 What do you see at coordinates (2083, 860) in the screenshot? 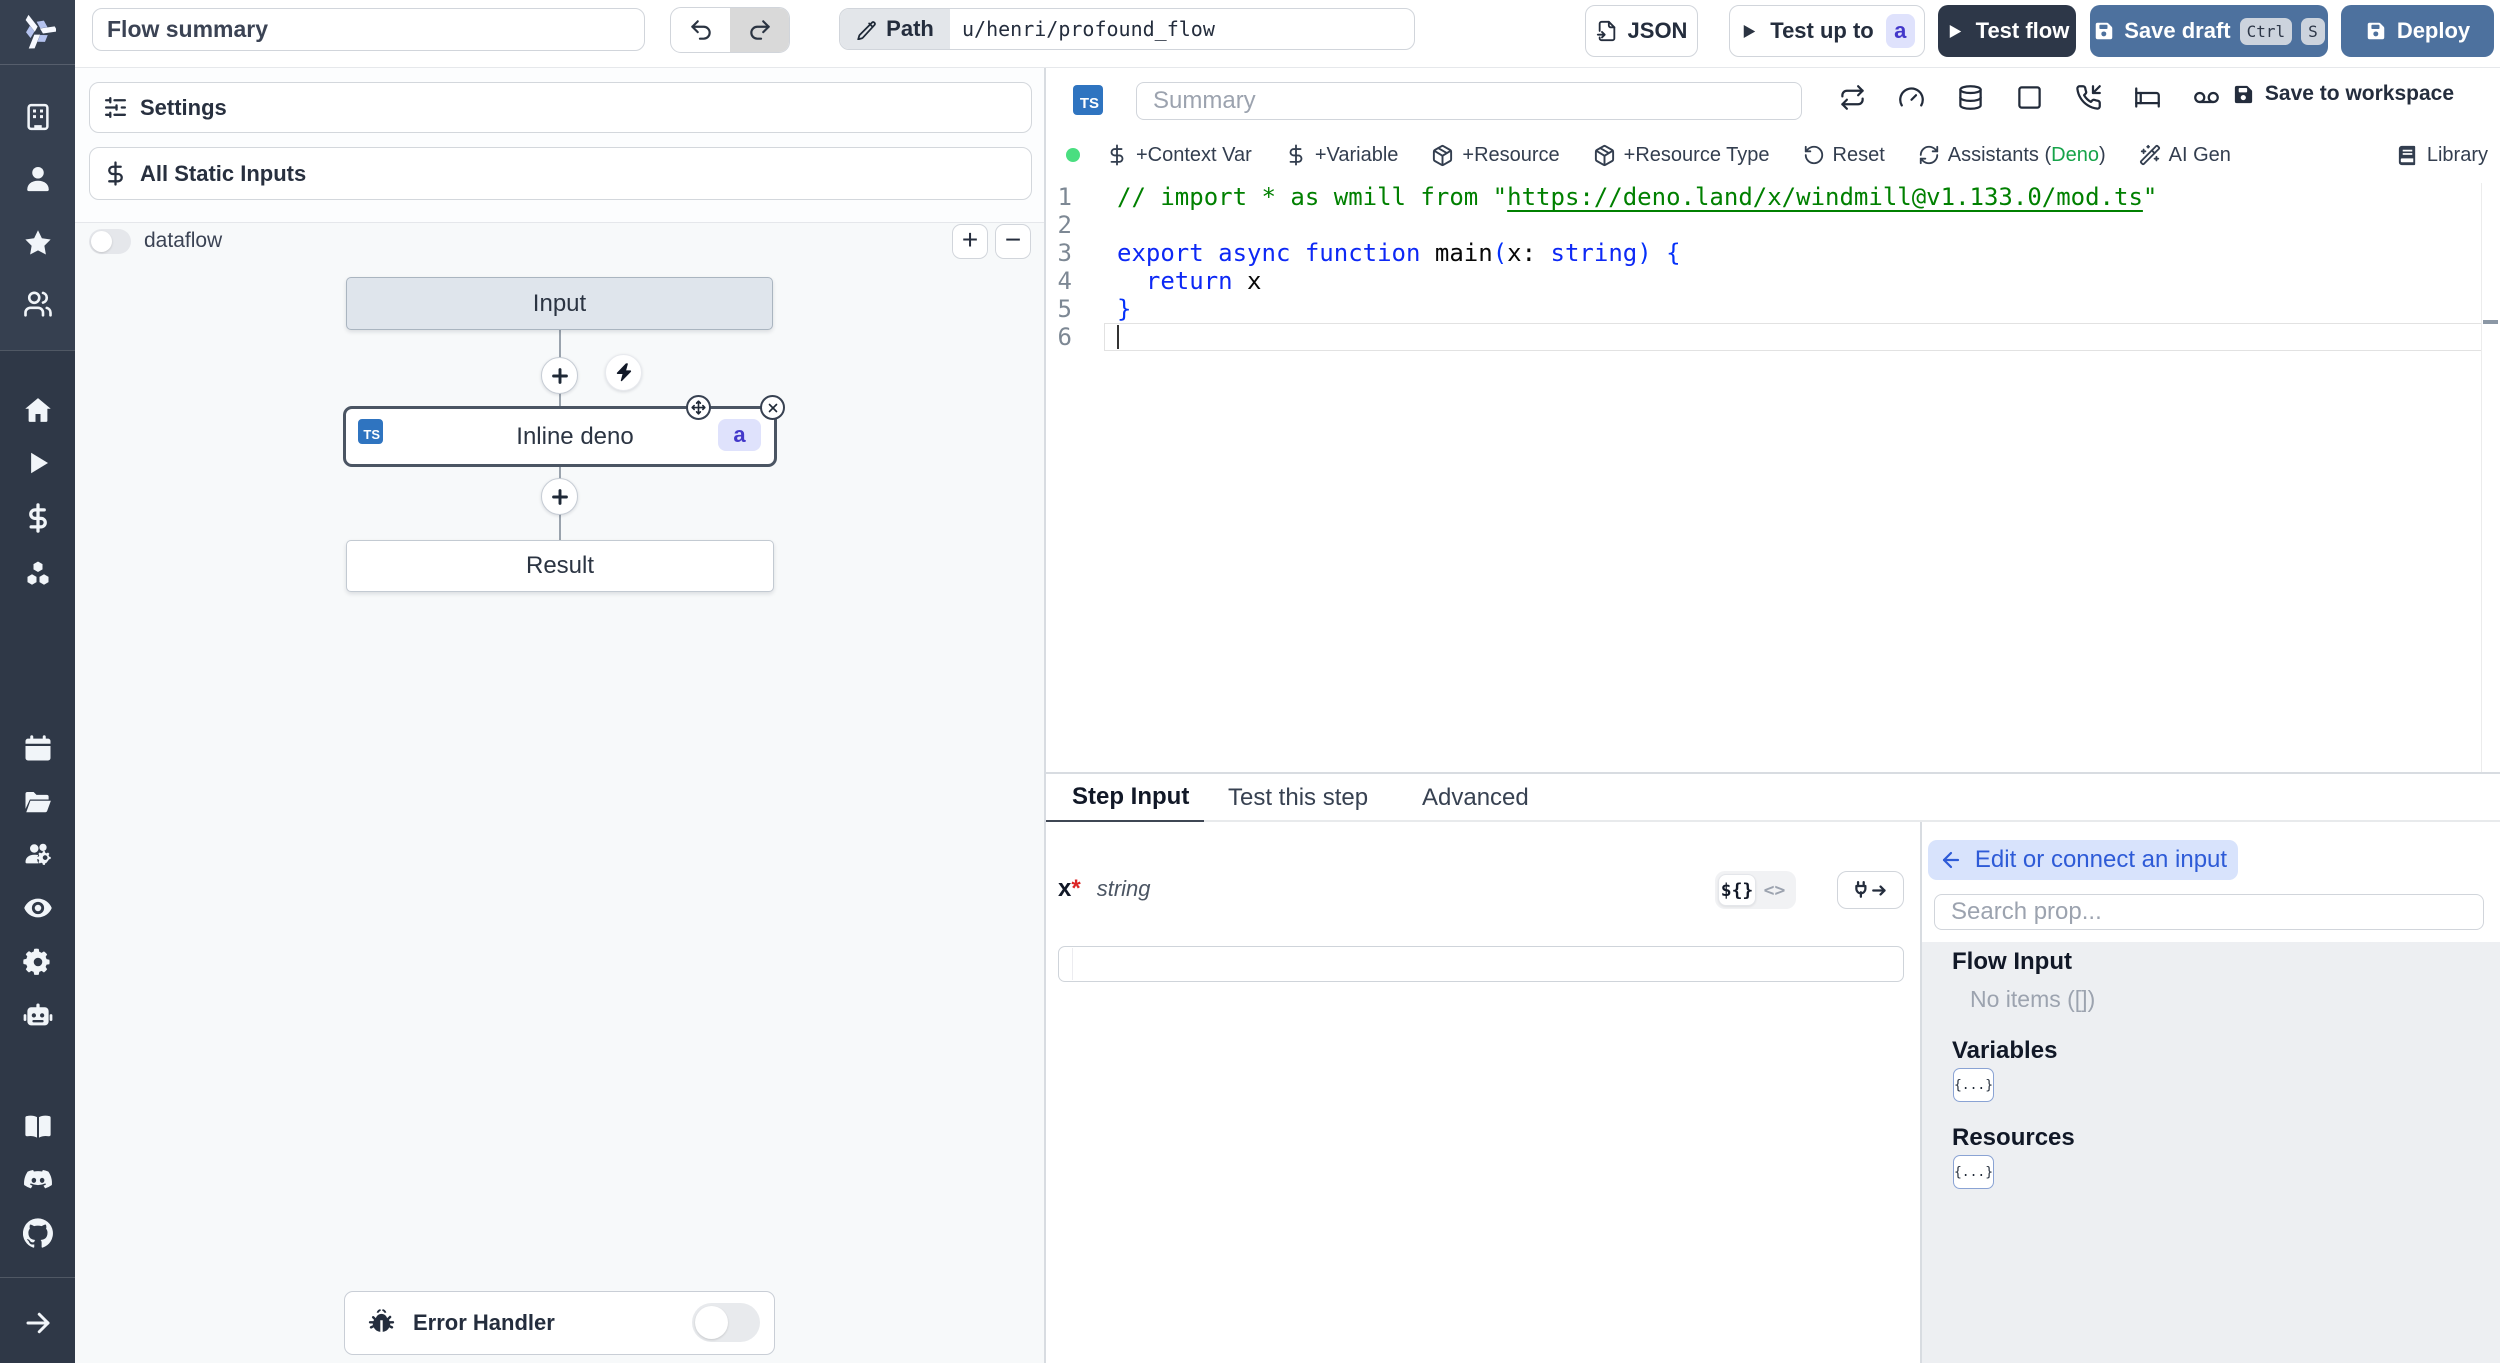
I see `edit-or-connect-button: Edit or connect an input` at bounding box center [2083, 860].